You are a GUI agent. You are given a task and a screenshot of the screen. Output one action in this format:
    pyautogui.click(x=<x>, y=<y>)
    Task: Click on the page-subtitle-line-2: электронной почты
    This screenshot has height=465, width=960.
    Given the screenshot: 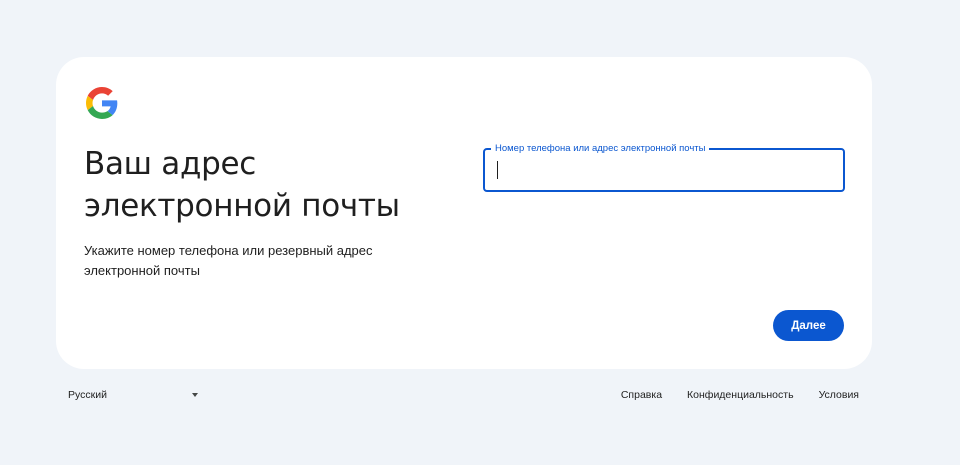 What is the action you would take?
    pyautogui.click(x=142, y=270)
    